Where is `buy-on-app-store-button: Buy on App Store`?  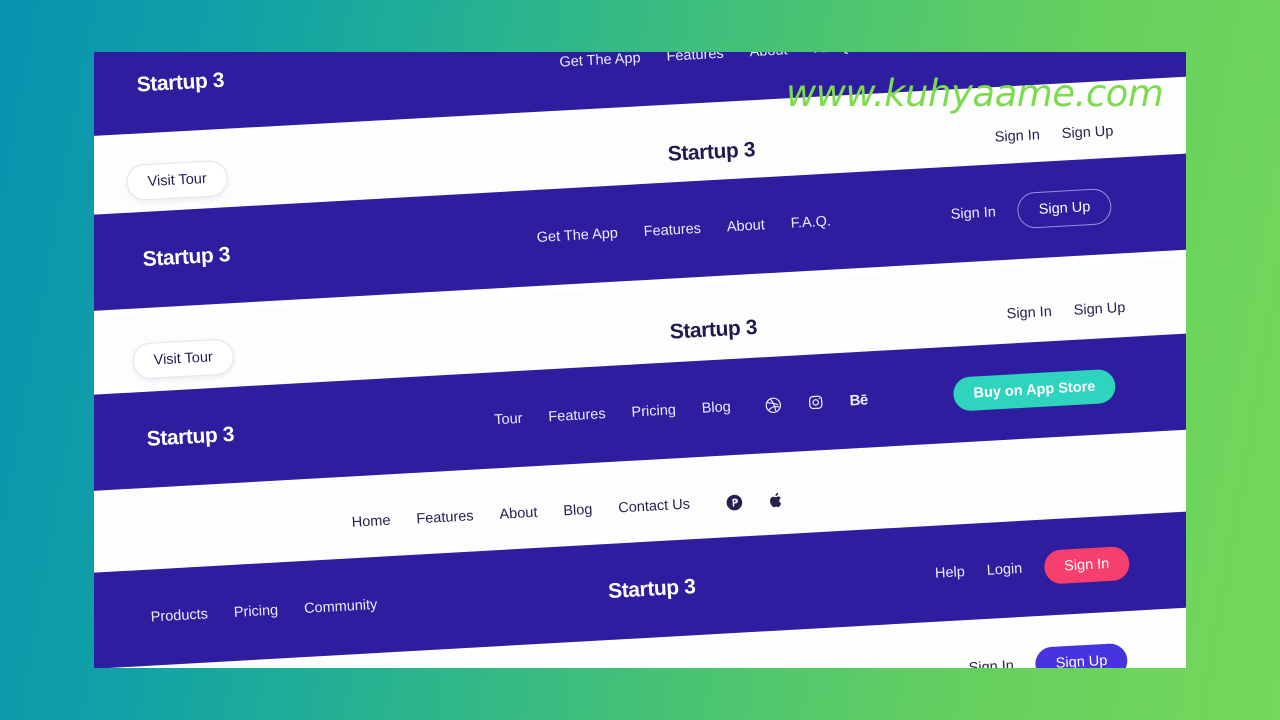
buy-on-app-store-button: Buy on App Store is located at coordinates (1034, 390).